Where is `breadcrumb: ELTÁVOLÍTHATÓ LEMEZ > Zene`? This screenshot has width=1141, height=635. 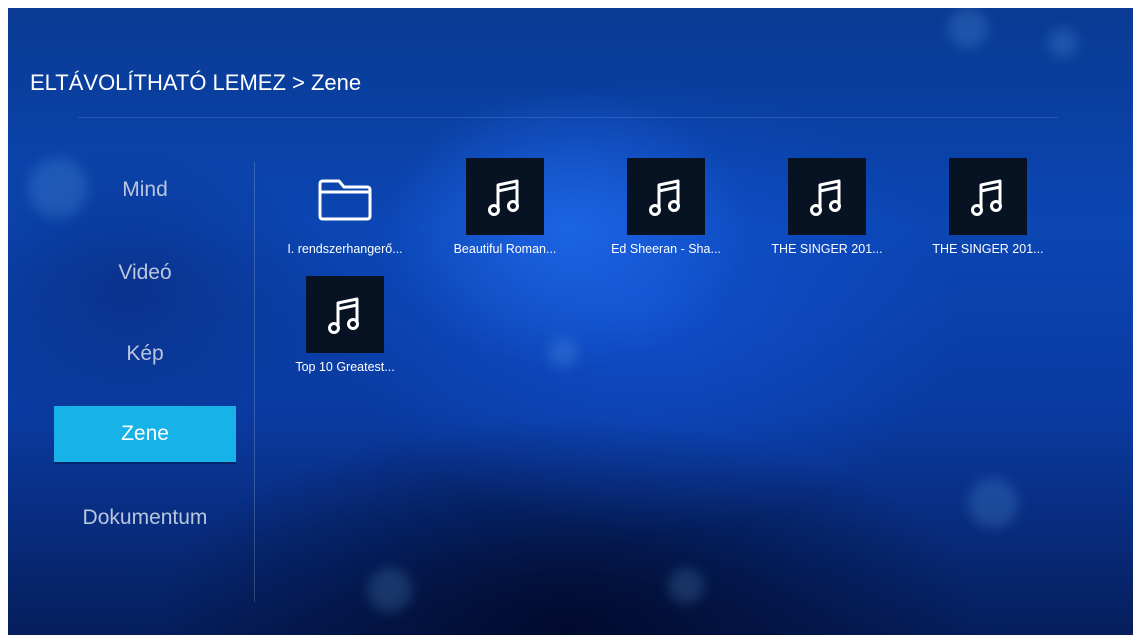
breadcrumb: ELTÁVOLÍTHATÓ LEMEZ > Zene is located at coordinates (196, 82).